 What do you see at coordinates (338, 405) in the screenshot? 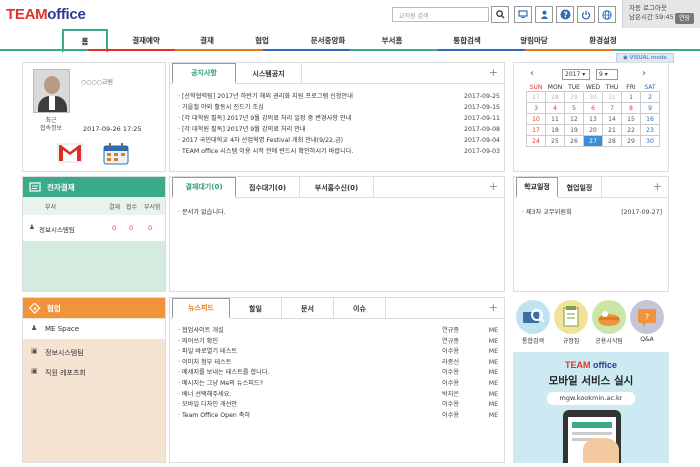
I see `list-item: · 모바일 디자인 개선안 이수용 ME` at bounding box center [338, 405].